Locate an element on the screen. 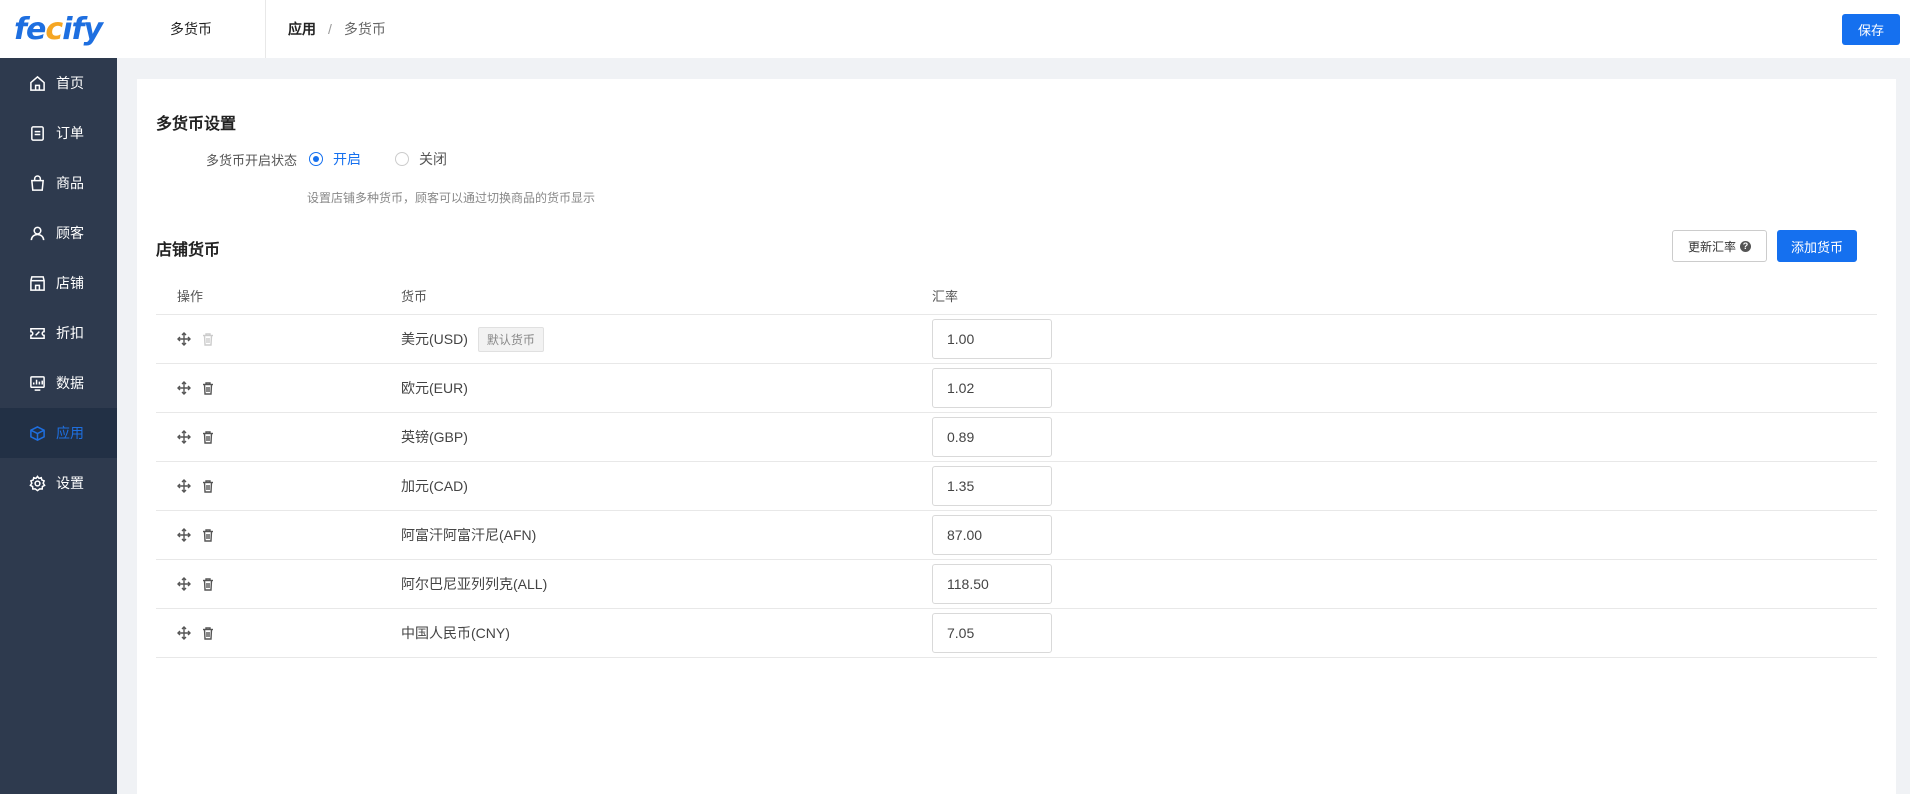 Image resolution: width=1910 pixels, height=794 pixels. settings-hint: 设置店铺多种货币，顾客可以通过切换商品的货币显示 is located at coordinates (451, 198).